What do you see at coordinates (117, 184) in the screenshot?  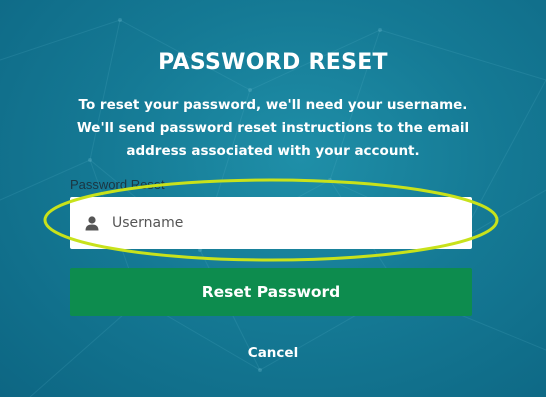 I see `username-field-label: Password Reset` at bounding box center [117, 184].